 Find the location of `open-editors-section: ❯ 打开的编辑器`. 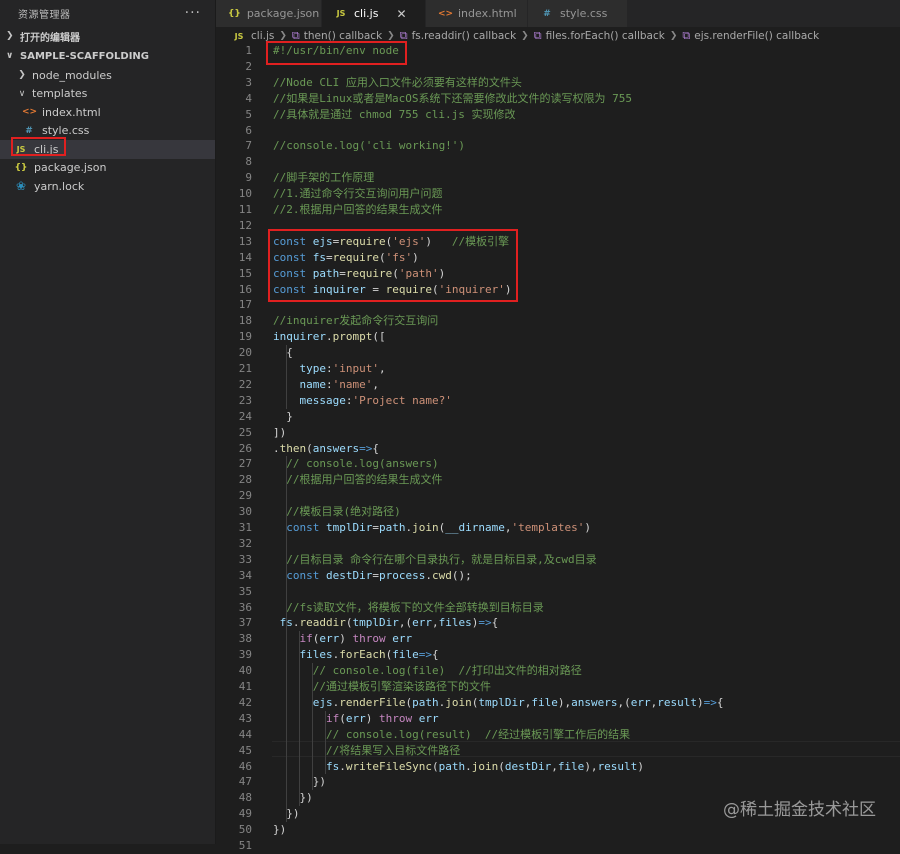

open-editors-section: ❯ 打开的编辑器 is located at coordinates (107, 36).